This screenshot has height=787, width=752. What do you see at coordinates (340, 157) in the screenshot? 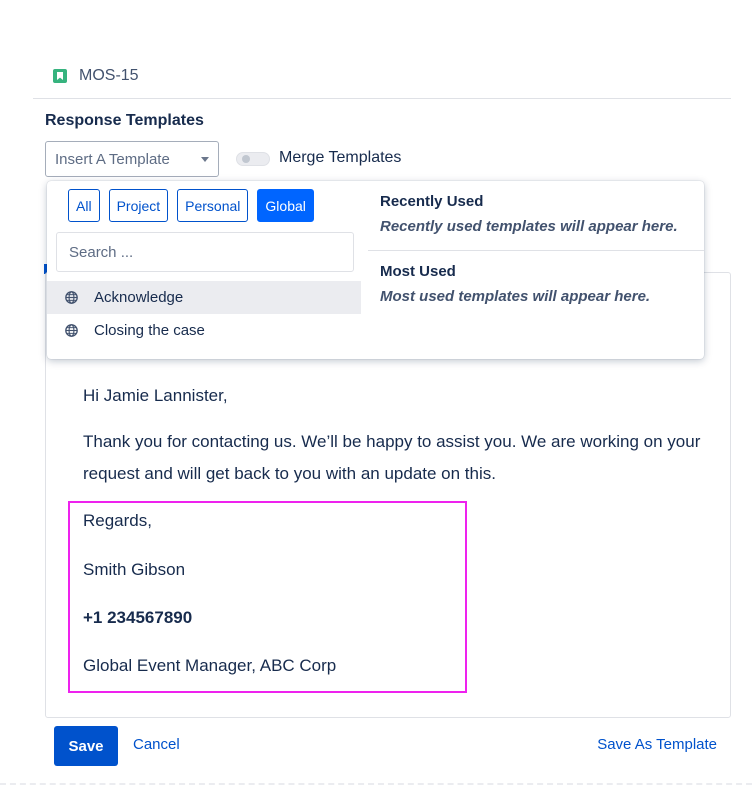
I see `merge-templates-label: Merge Templates` at bounding box center [340, 157].